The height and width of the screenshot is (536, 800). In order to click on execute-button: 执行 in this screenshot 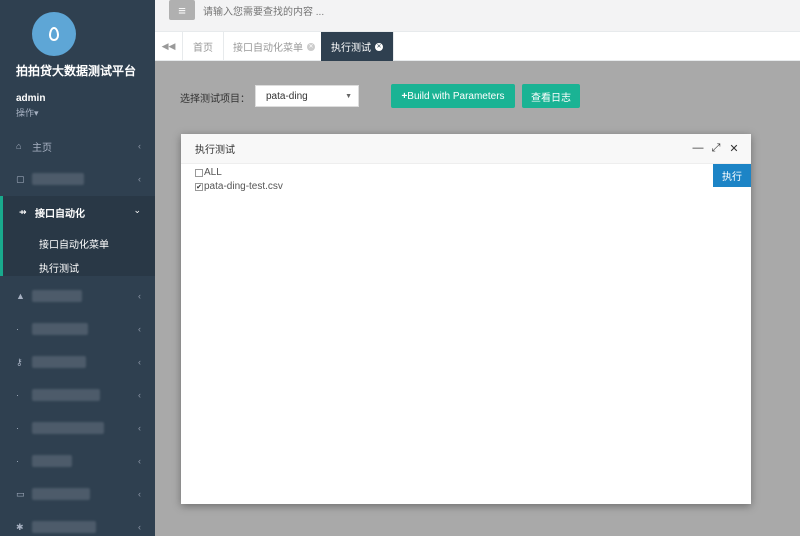, I will do `click(732, 175)`.